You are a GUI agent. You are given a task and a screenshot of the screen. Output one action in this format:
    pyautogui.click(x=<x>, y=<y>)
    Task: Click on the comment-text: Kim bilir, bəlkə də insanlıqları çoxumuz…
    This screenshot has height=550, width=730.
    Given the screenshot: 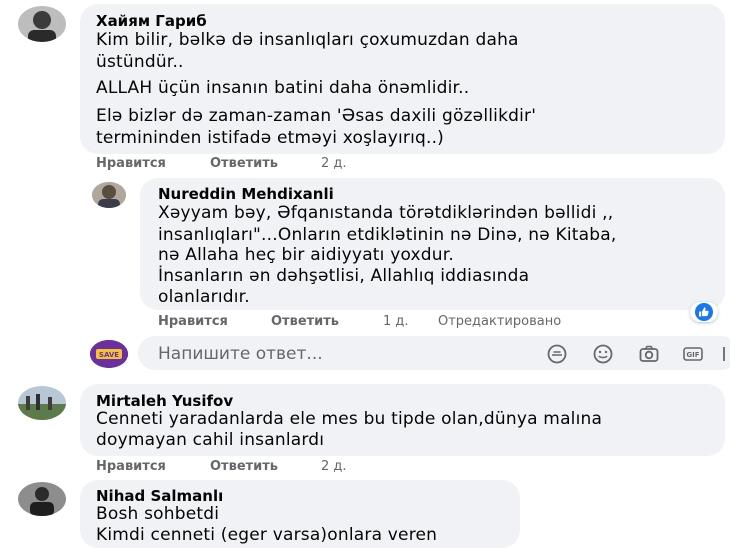 What is the action you would take?
    pyautogui.click(x=307, y=40)
    